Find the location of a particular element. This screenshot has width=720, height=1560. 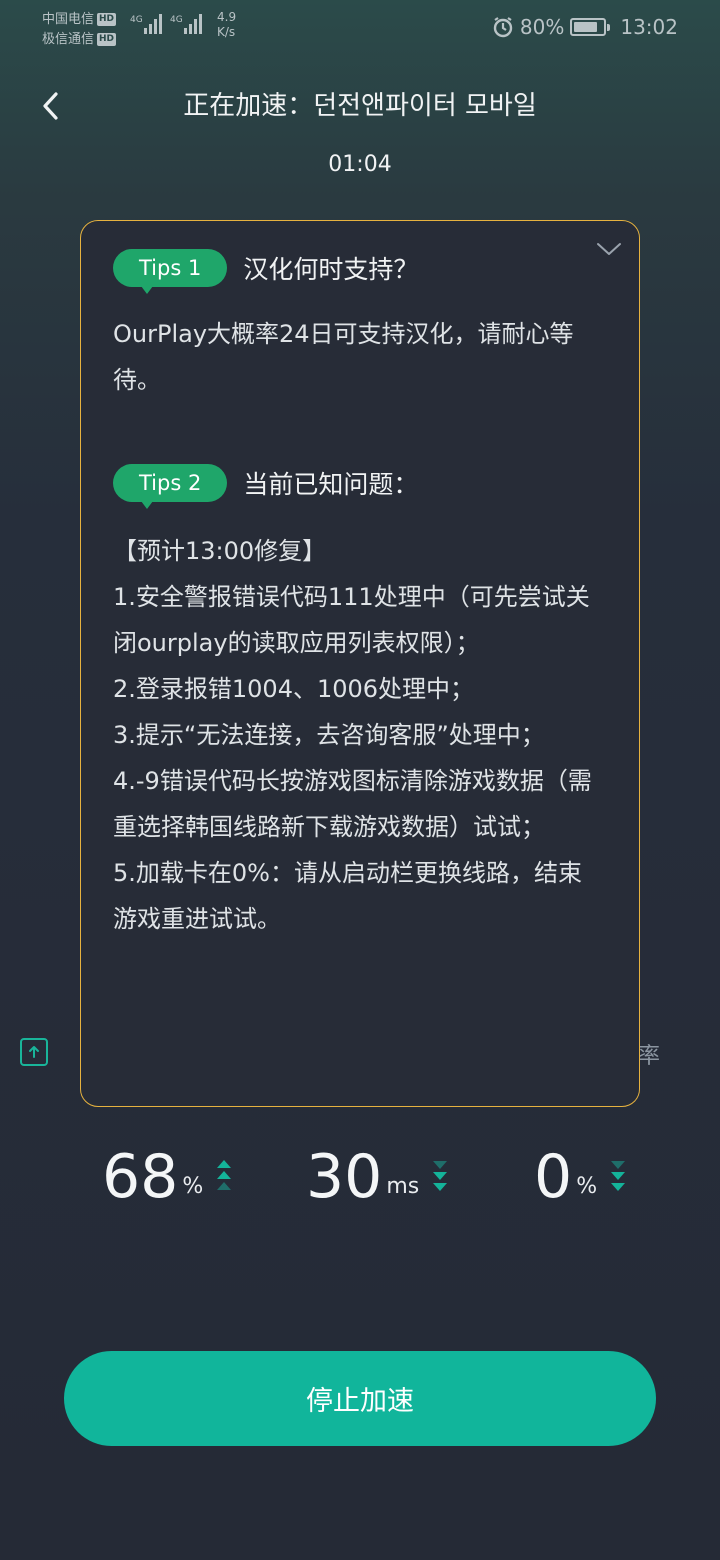

trend-up-icon is located at coordinates (224, 1175).